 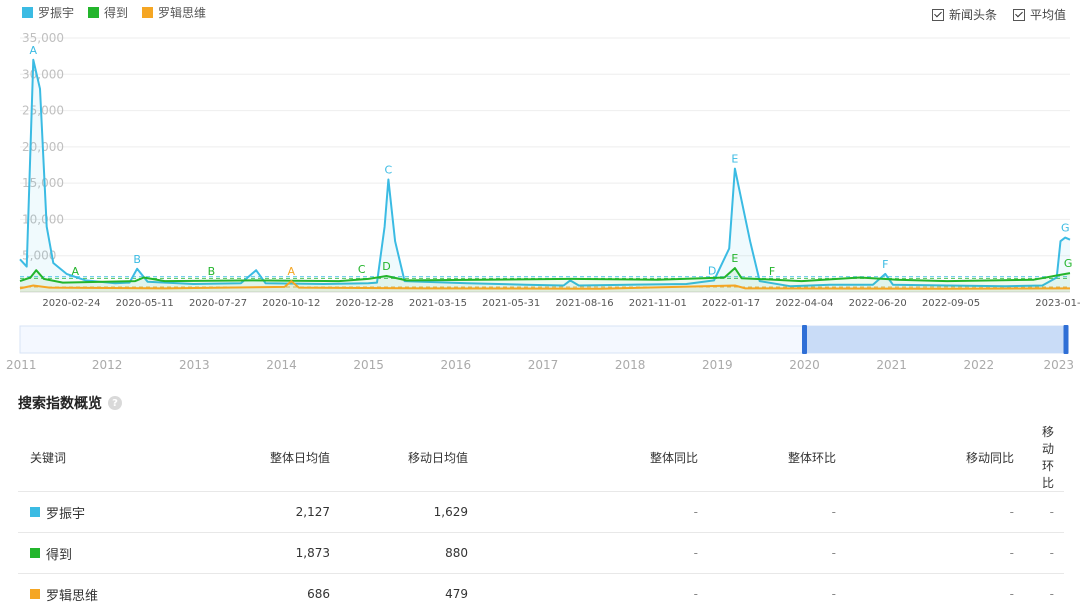 I want to click on mobile-yoy: -, so click(x=935, y=594).